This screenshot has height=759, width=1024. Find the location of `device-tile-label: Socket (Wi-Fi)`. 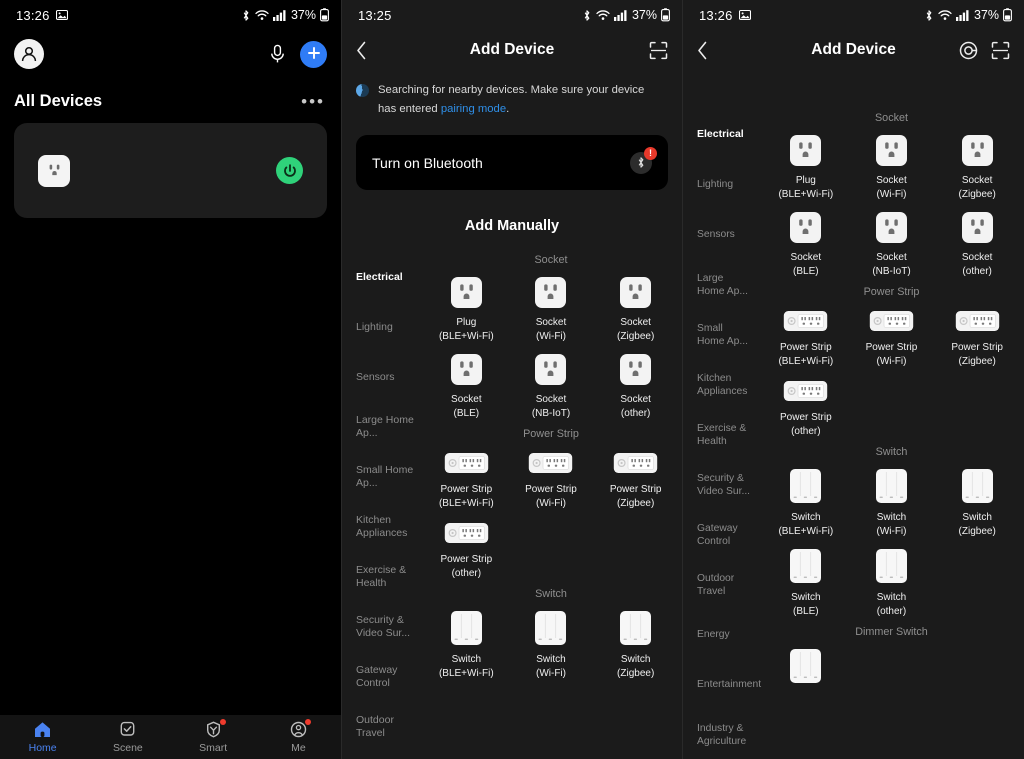

device-tile-label: Socket (Wi-Fi) is located at coordinates (891, 187).